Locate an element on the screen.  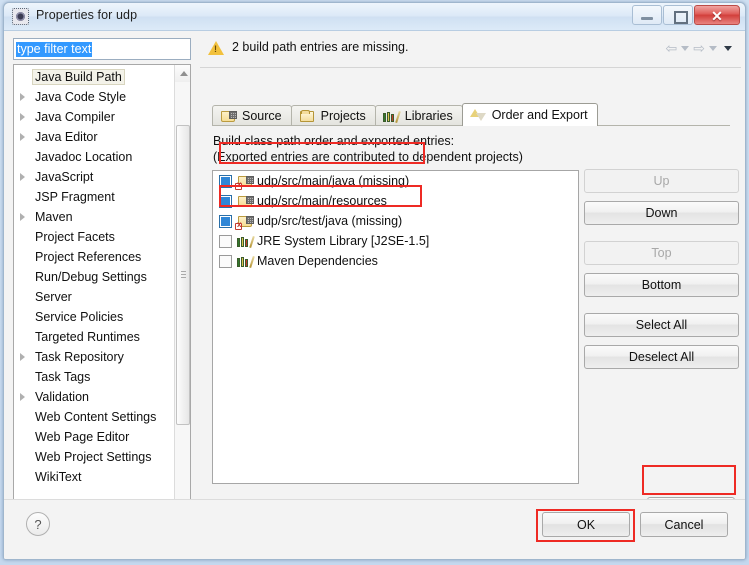
list-item: Maven Dependencies is located at coordinates (395, 261).